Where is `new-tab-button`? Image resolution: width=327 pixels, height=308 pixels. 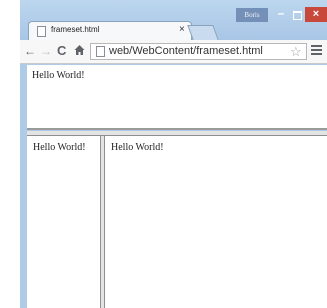 new-tab-button is located at coordinates (203, 32).